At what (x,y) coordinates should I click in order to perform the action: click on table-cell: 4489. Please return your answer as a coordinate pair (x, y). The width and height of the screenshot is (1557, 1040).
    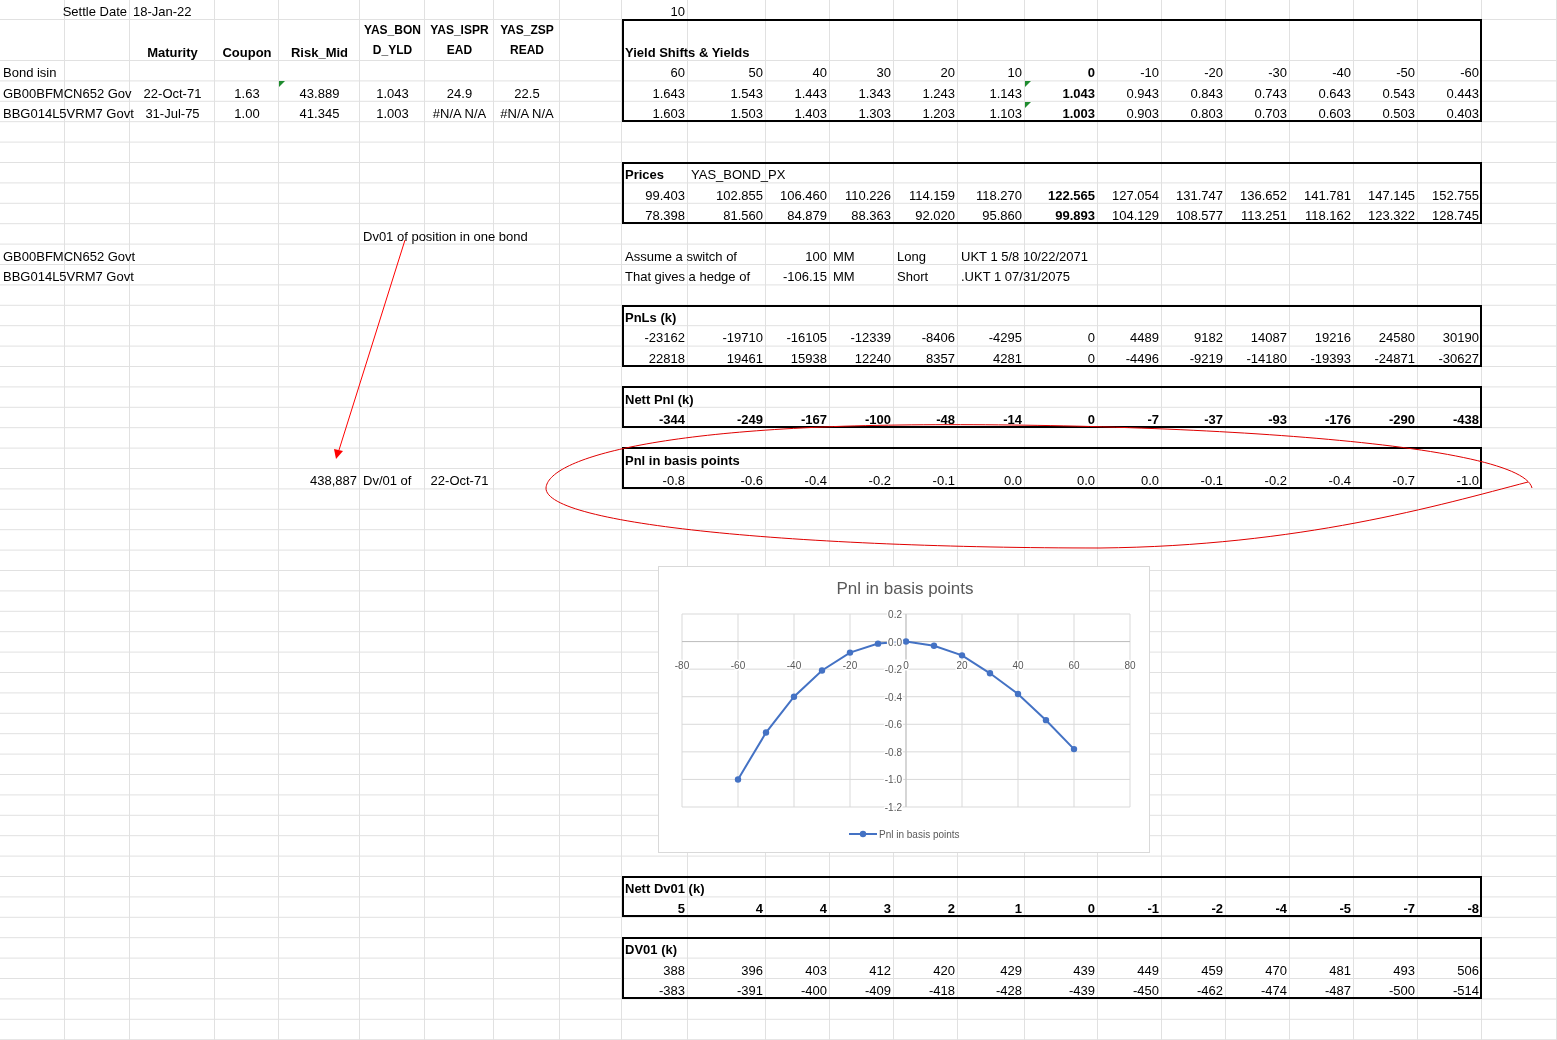
    Looking at the image, I should click on (1144, 338).